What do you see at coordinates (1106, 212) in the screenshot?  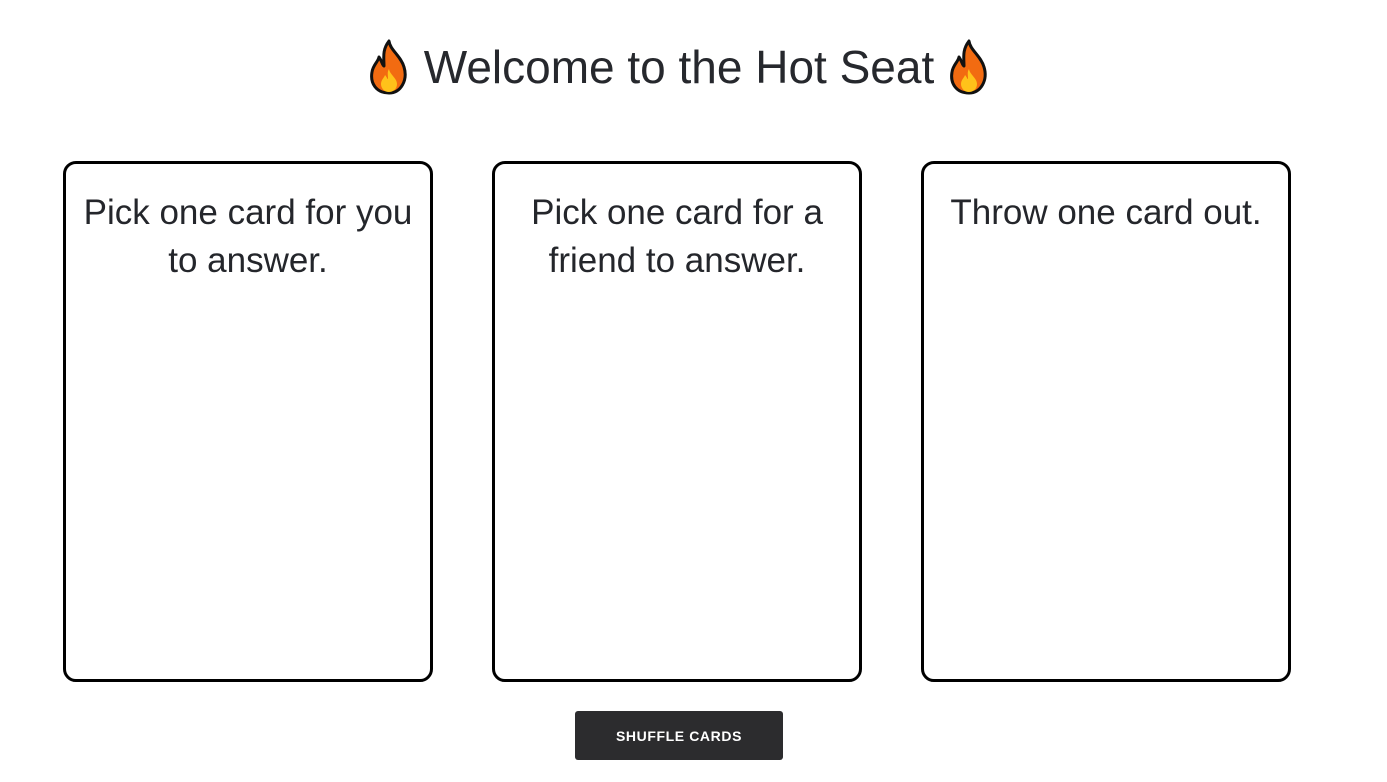 I see `card-instruction: Throw one card out.` at bounding box center [1106, 212].